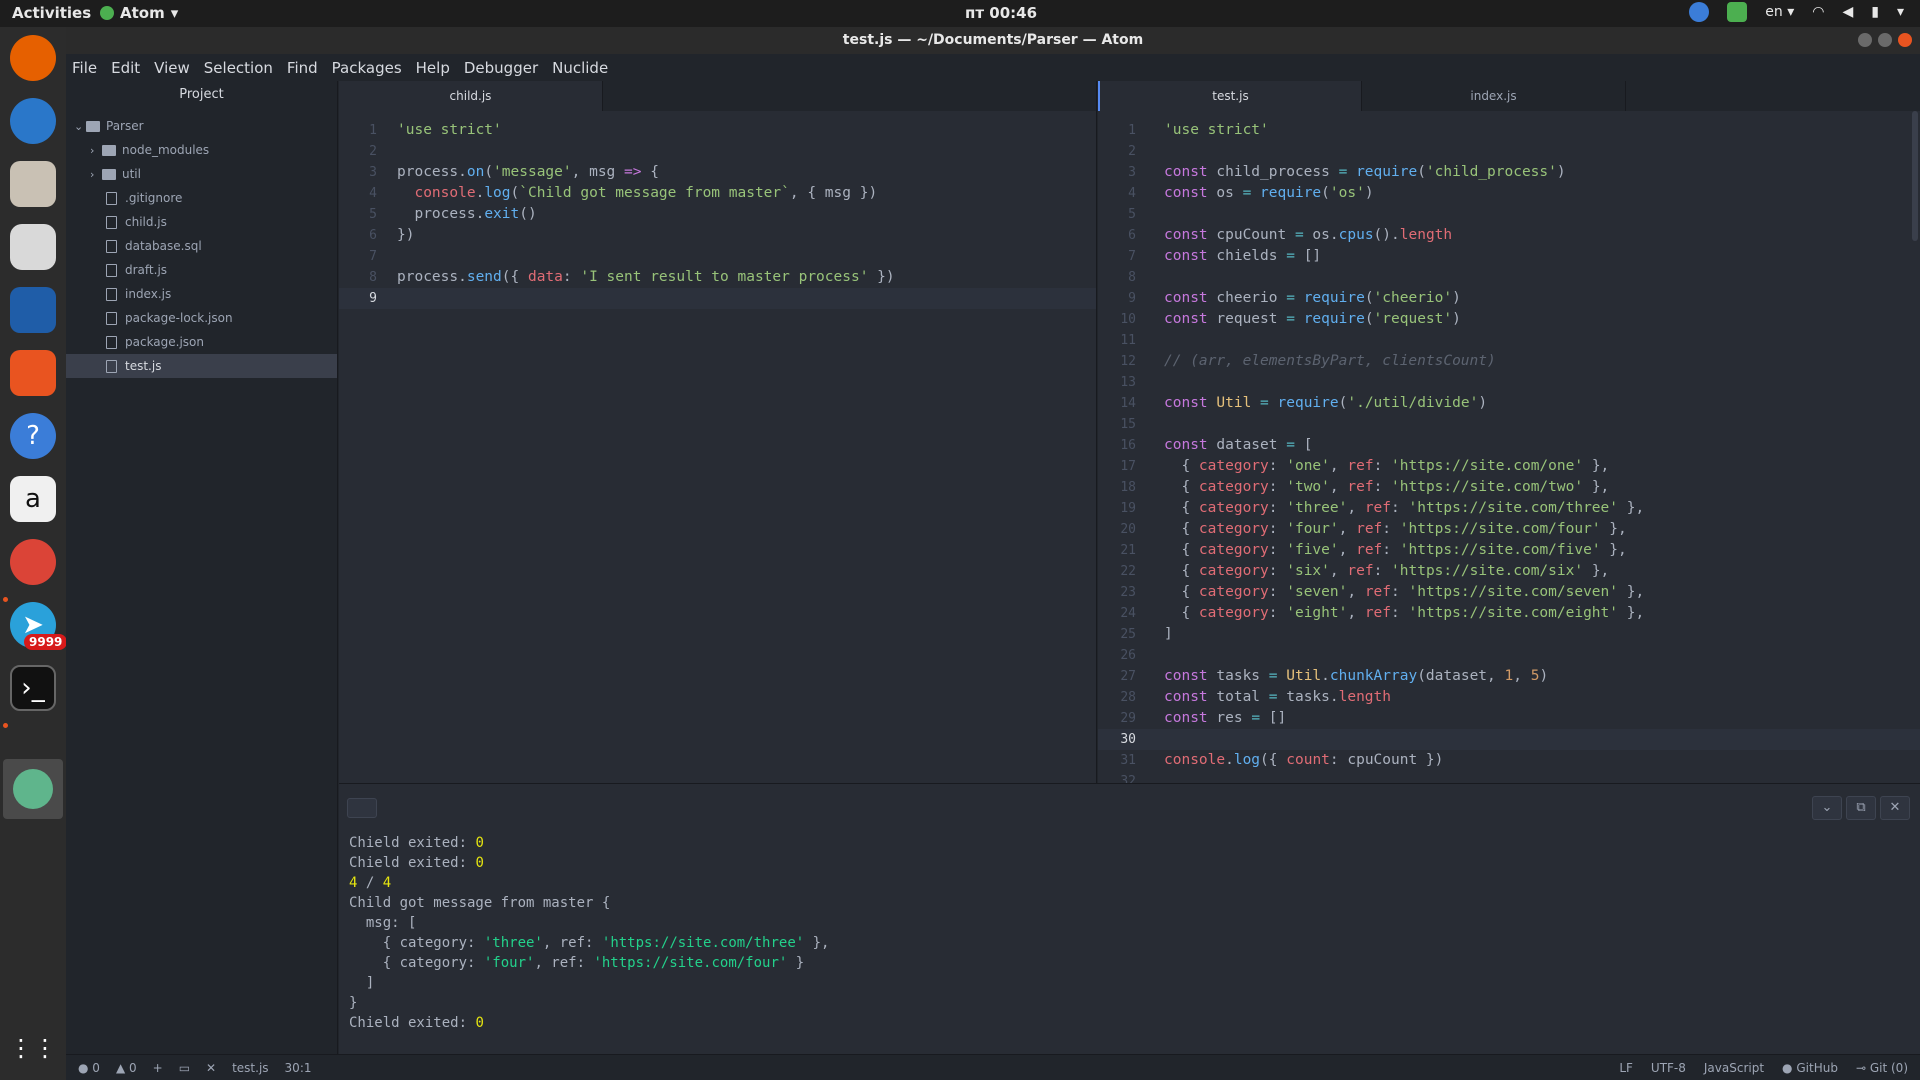 This screenshot has height=1080, width=1920. Describe the element at coordinates (1915, 176) in the screenshot. I see `editor-scrollbar` at that location.